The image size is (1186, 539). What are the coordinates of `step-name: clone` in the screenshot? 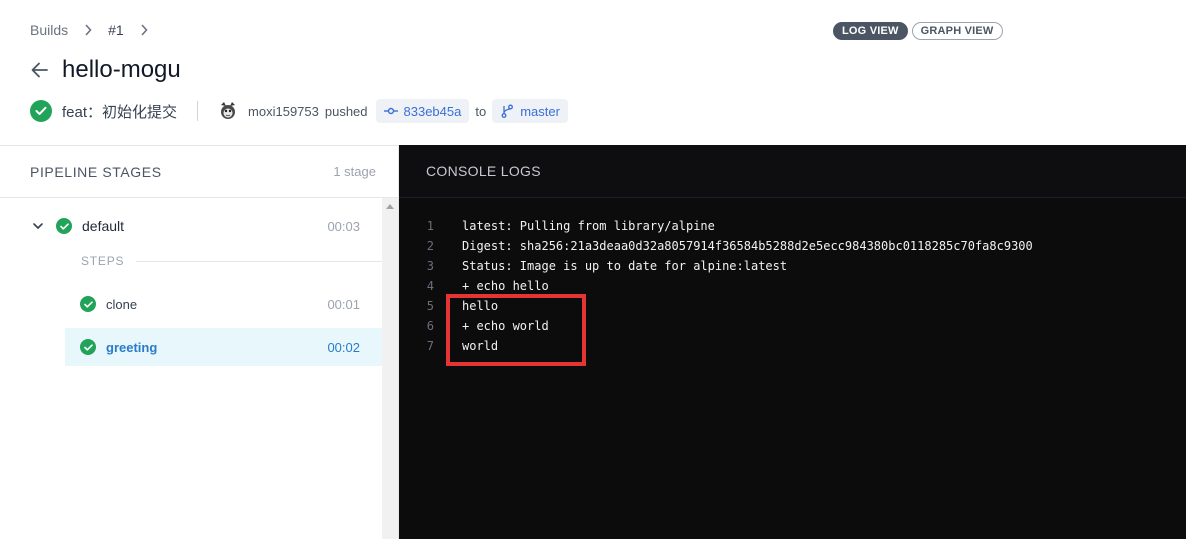 It's located at (122, 304).